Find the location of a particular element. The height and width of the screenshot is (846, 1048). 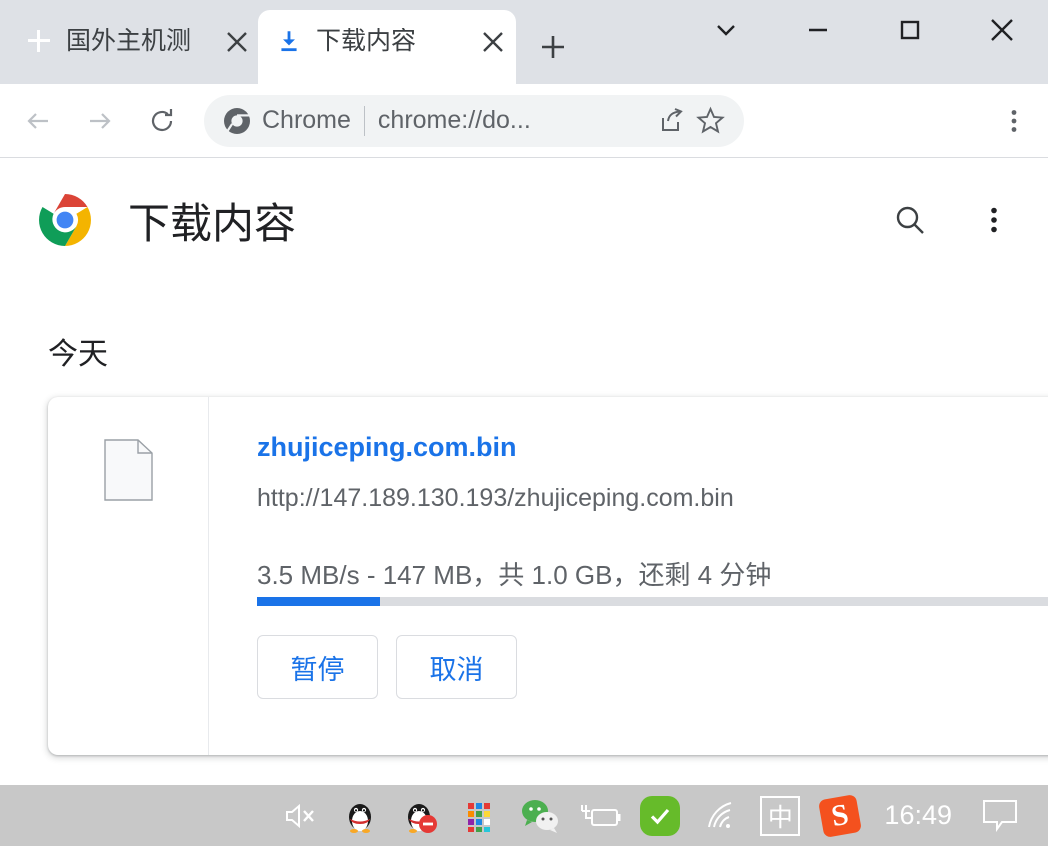

downloads-header: 下载内容 is located at coordinates (524, 220).